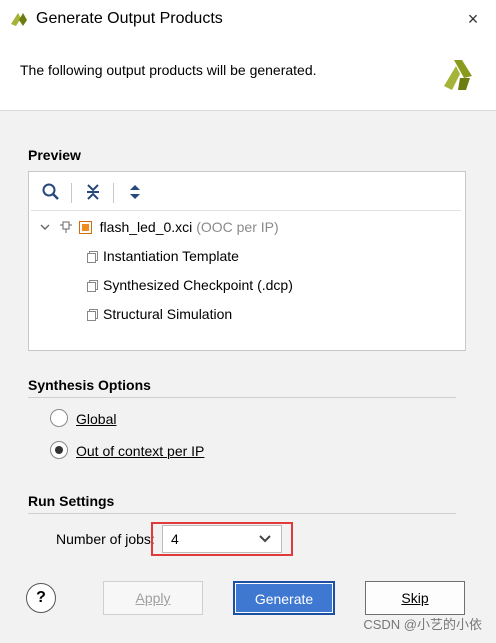 Image resolution: width=496 pixels, height=643 pixels. What do you see at coordinates (284, 598) in the screenshot?
I see `generate-button: Generate` at bounding box center [284, 598].